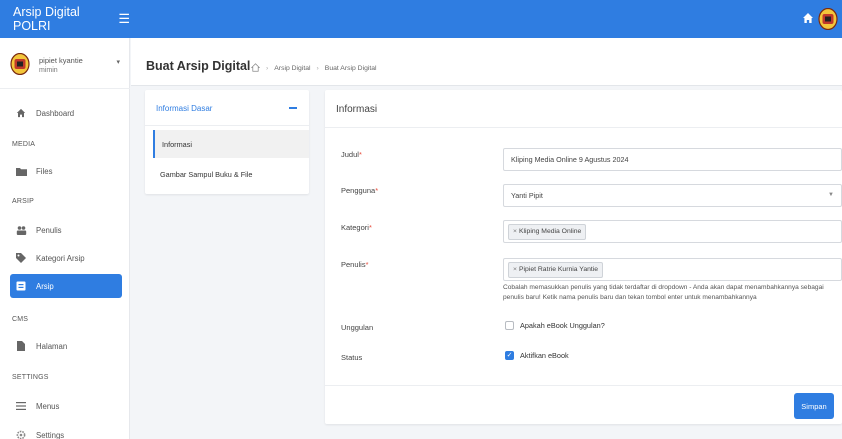 This screenshot has height=439, width=842. I want to click on brand: Arsip Digital POLRI ☰, so click(65, 19).